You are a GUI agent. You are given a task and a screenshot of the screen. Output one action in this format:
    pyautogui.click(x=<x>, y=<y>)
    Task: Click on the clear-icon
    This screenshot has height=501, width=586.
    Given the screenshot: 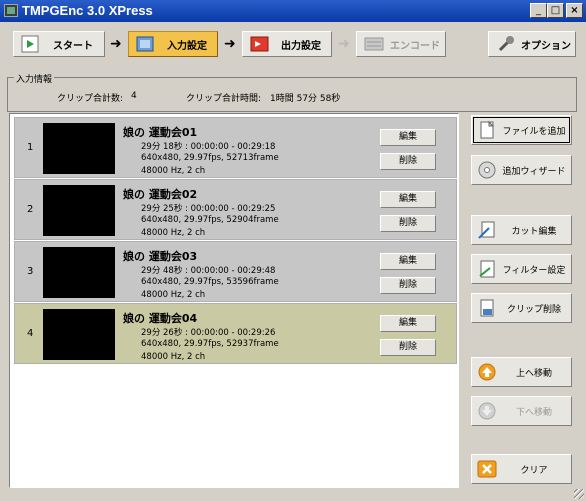 What is the action you would take?
    pyautogui.click(x=487, y=469)
    